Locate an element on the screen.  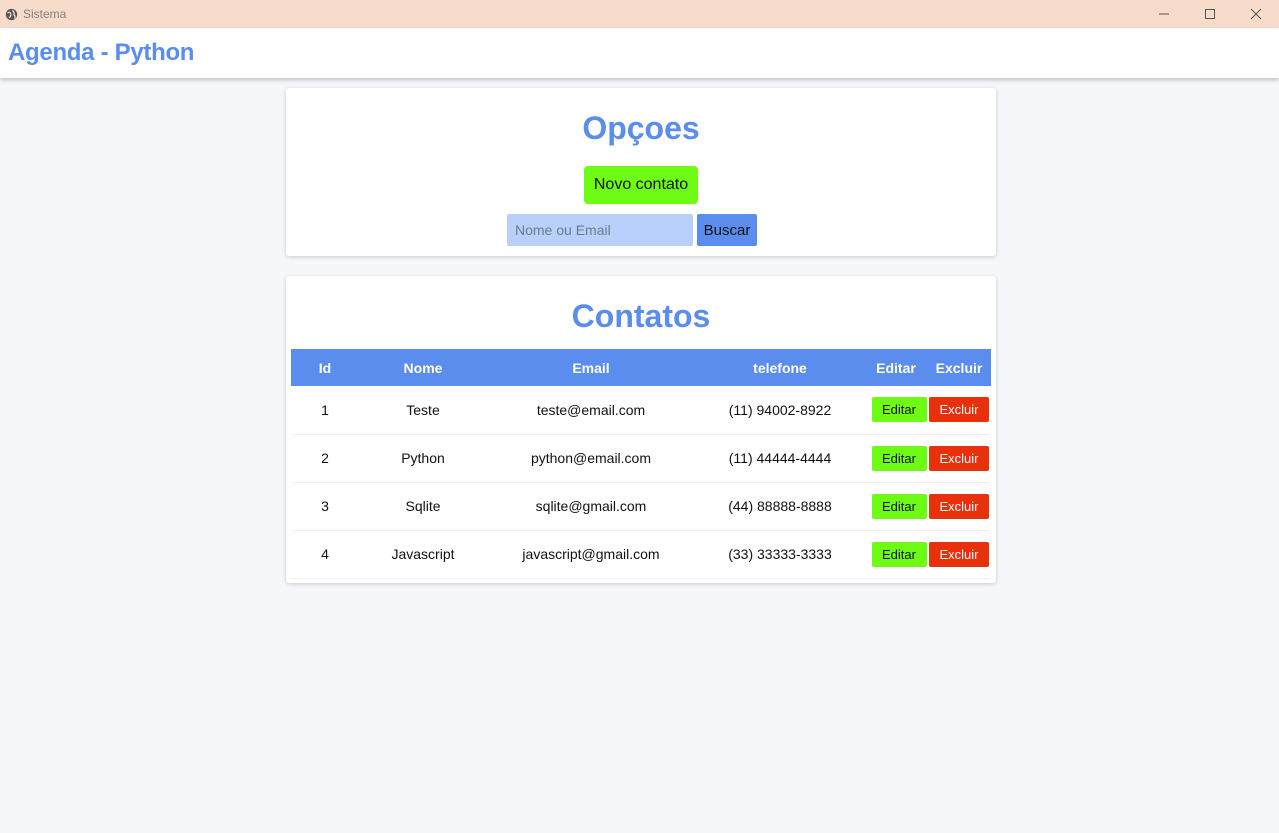
window-controls is located at coordinates (1210, 14).